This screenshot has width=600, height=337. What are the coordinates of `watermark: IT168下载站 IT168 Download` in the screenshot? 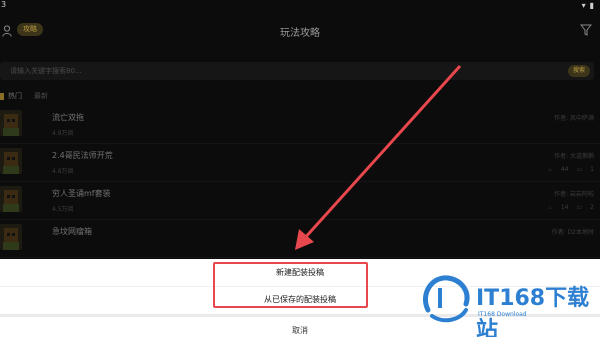 It's located at (508, 303).